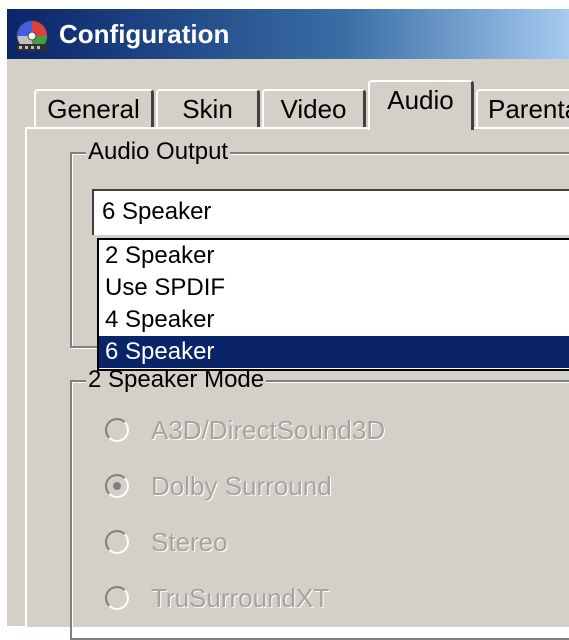  Describe the element at coordinates (32, 36) in the screenshot. I see `app-disc-icon` at that location.